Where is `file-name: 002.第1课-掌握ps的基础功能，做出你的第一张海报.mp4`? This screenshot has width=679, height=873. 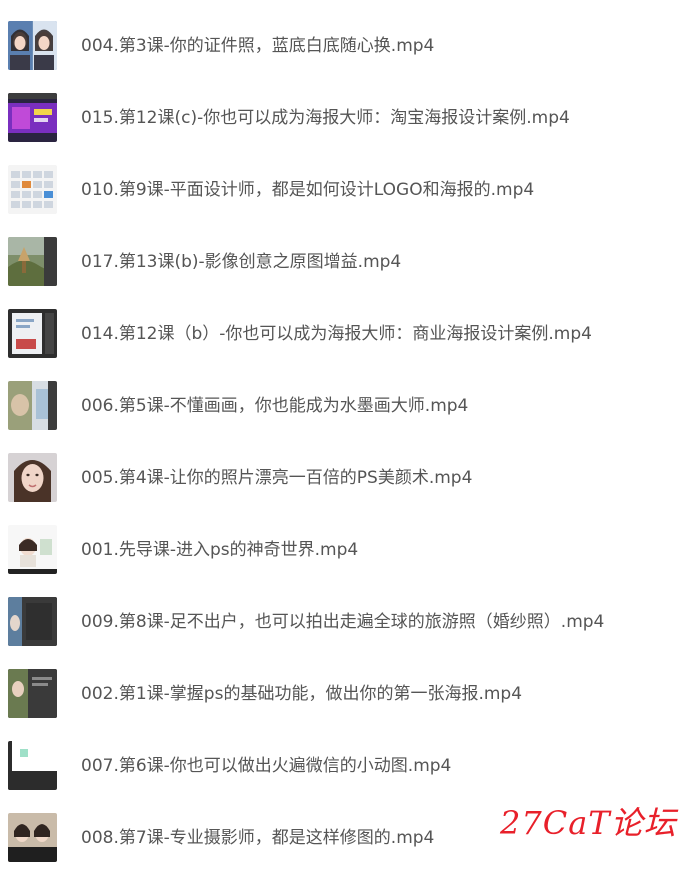 file-name: 002.第1课-掌握ps的基础功能，做出你的第一张海报.mp4 is located at coordinates (301, 694).